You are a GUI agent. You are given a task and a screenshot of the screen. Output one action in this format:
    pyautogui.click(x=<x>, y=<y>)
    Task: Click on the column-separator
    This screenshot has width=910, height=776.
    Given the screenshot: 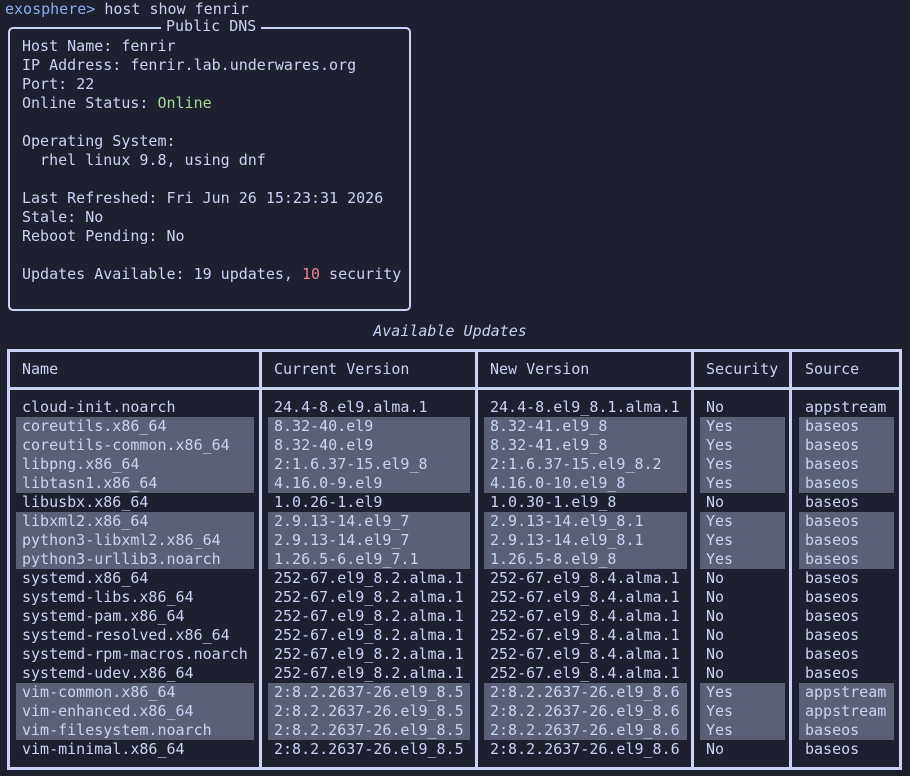 What is the action you would take?
    pyautogui.click(x=476, y=559)
    